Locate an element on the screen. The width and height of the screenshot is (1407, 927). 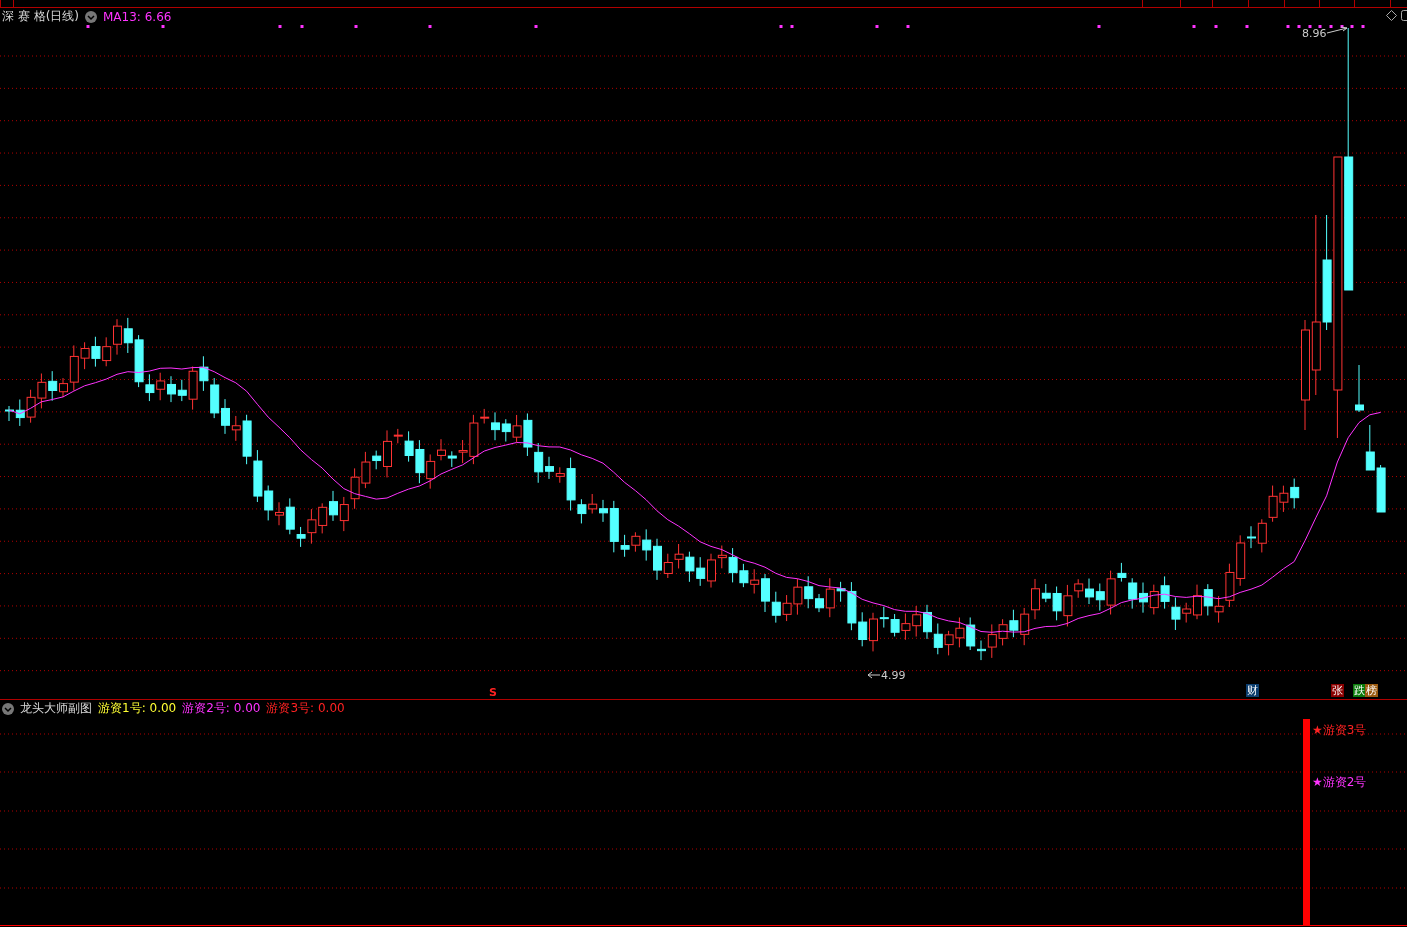
indicator-reading: 游资2号: 0.00 is located at coordinates (221, 708).